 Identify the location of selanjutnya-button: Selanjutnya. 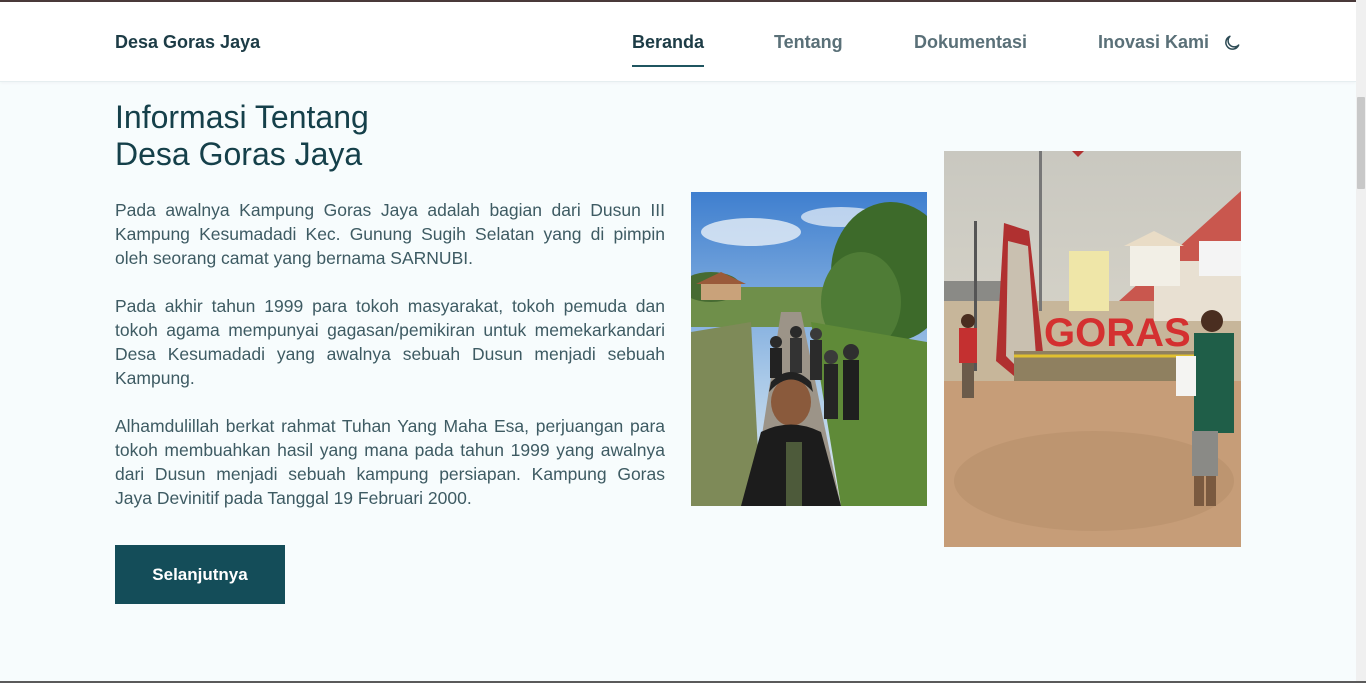
(200, 574).